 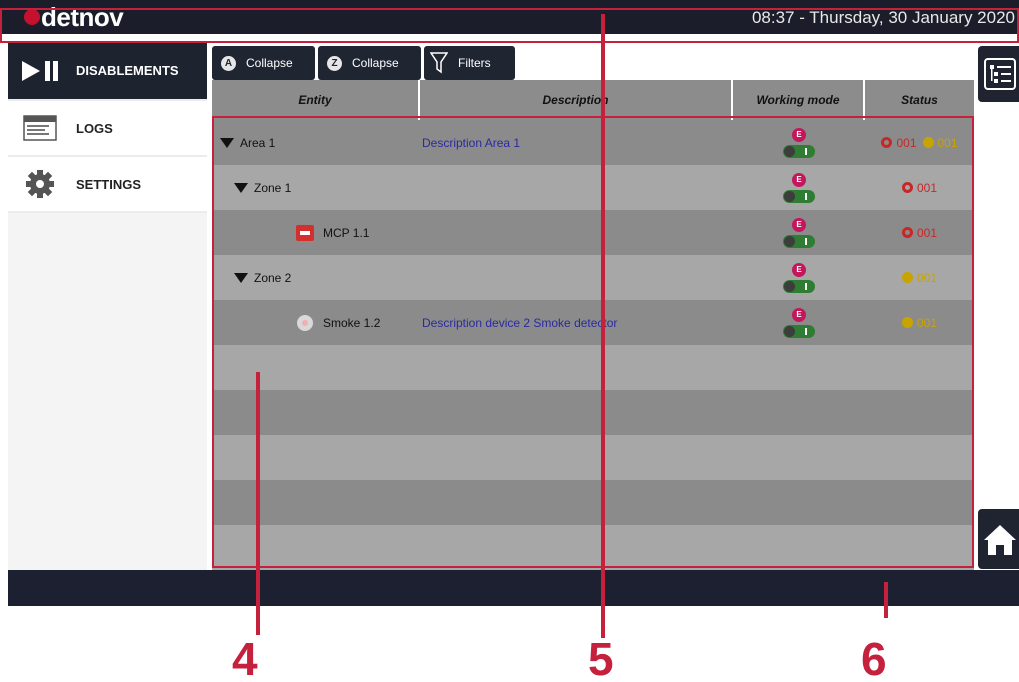 What do you see at coordinates (874, 657) in the screenshot?
I see `callout-number-6: 6` at bounding box center [874, 657].